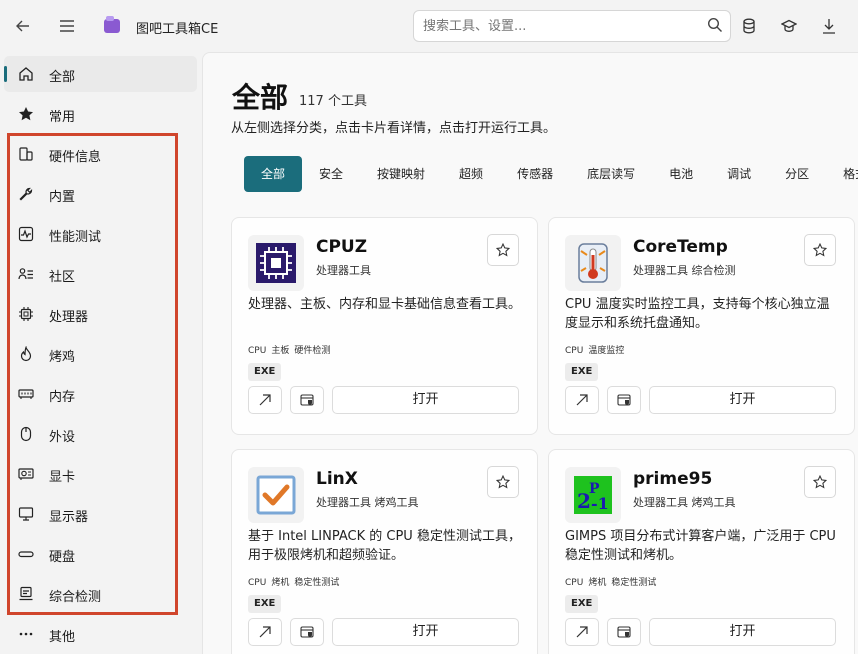  Describe the element at coordinates (715, 25) in the screenshot. I see `search-icon` at that location.